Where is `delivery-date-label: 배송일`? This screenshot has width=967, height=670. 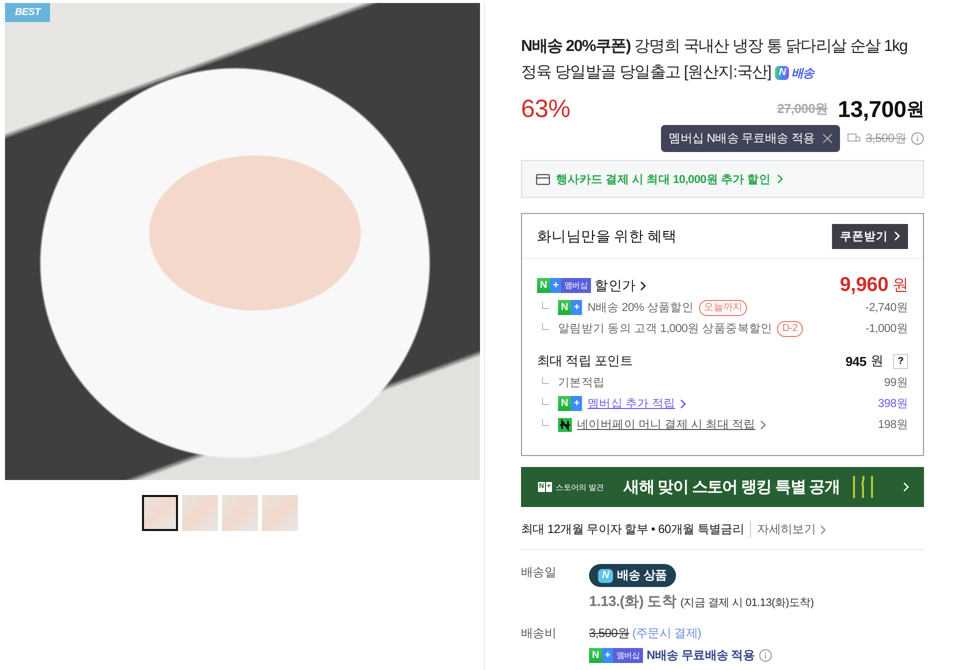 delivery-date-label: 배송일 is located at coordinates (539, 573).